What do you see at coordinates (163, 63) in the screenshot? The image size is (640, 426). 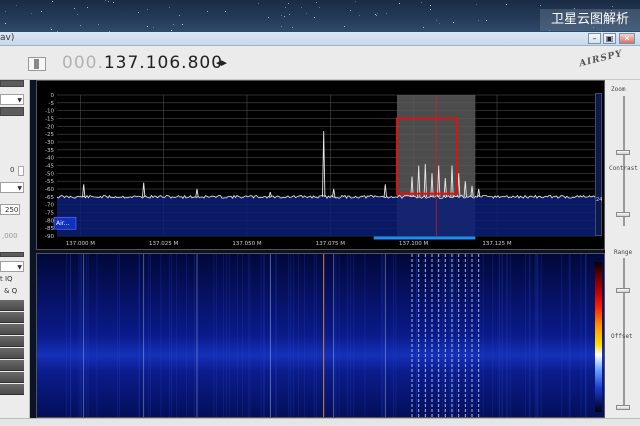 I see `frequency-digits: 137.106.800` at bounding box center [163, 63].